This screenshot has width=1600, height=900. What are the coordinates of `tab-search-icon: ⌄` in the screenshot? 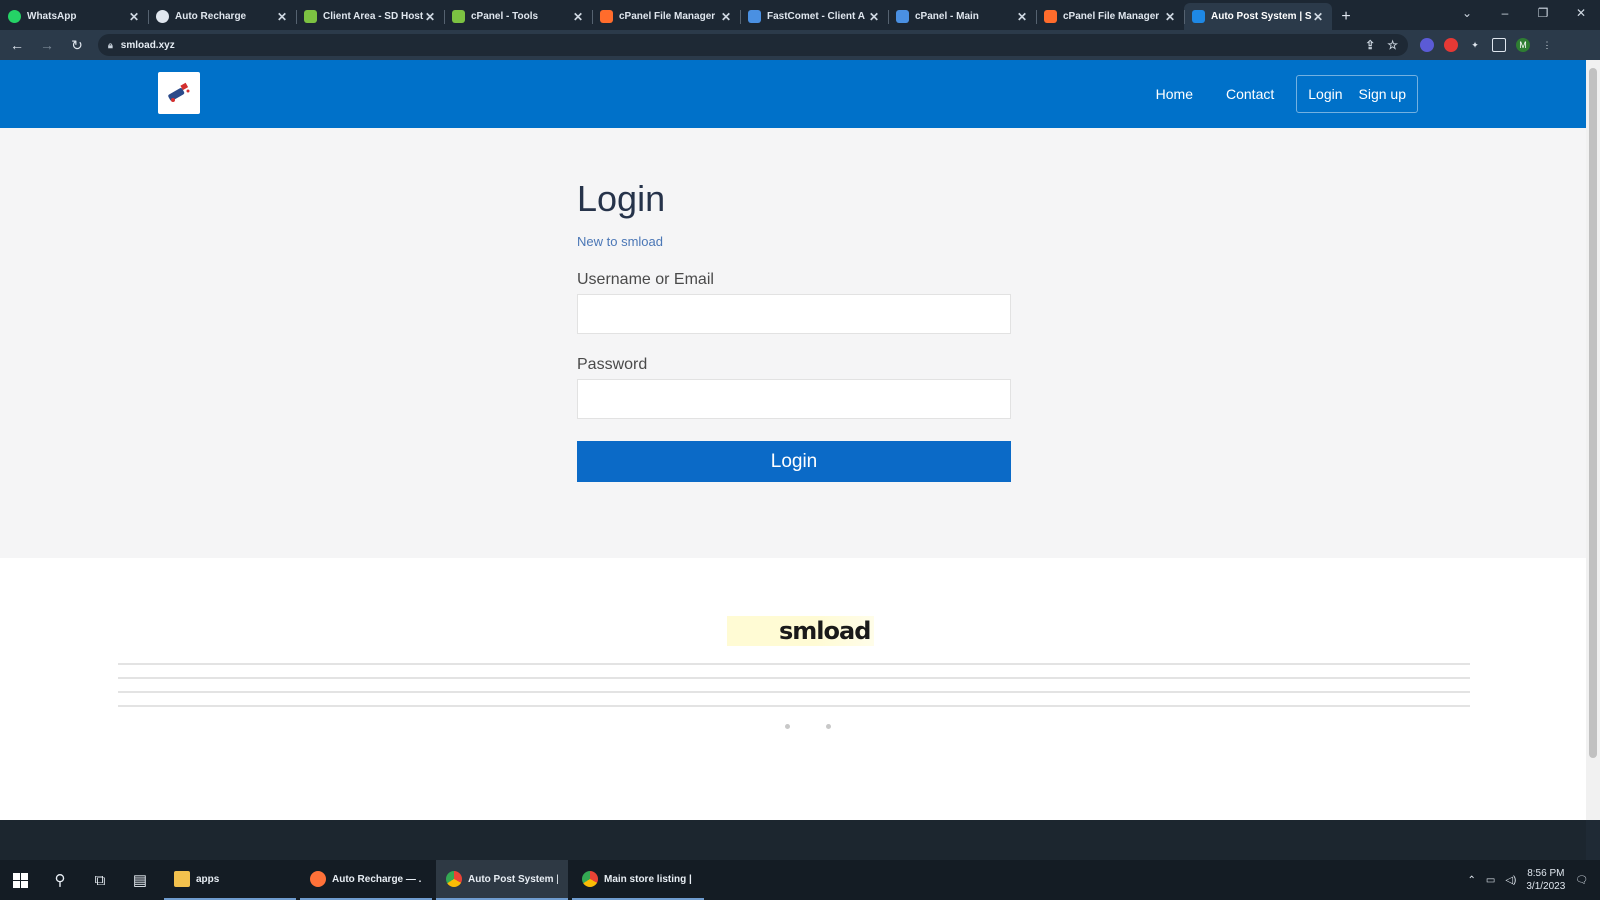 It's located at (1467, 13).